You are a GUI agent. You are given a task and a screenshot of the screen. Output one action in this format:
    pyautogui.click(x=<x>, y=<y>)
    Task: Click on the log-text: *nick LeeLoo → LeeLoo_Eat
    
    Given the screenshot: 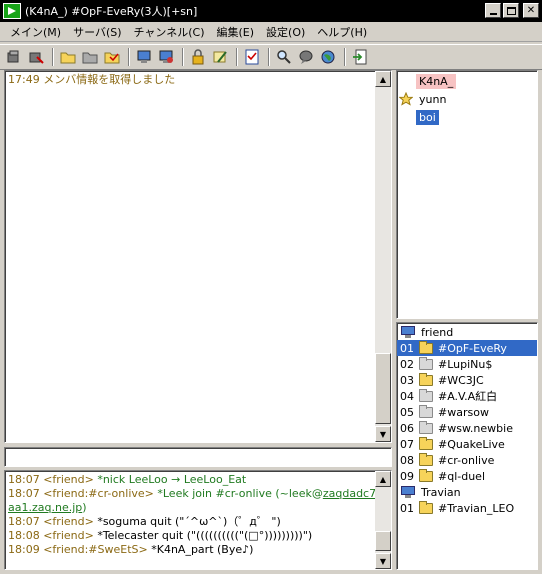 What is the action you would take?
    pyautogui.click(x=172, y=479)
    